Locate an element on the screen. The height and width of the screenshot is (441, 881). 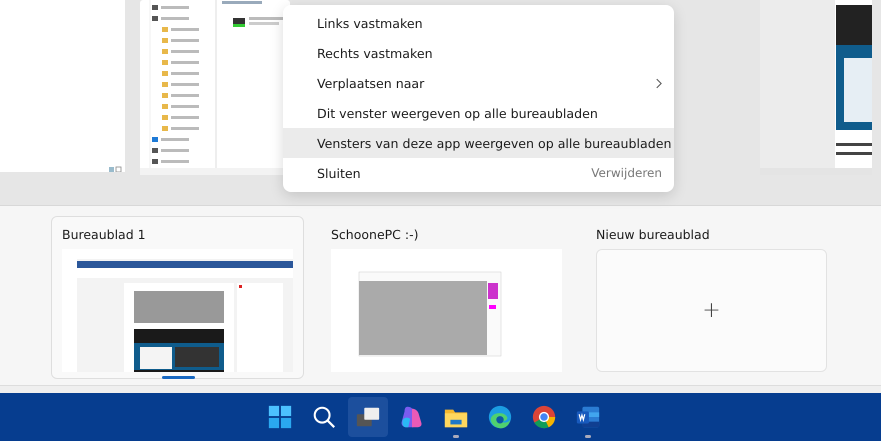
edge-icon is located at coordinates (500, 417).